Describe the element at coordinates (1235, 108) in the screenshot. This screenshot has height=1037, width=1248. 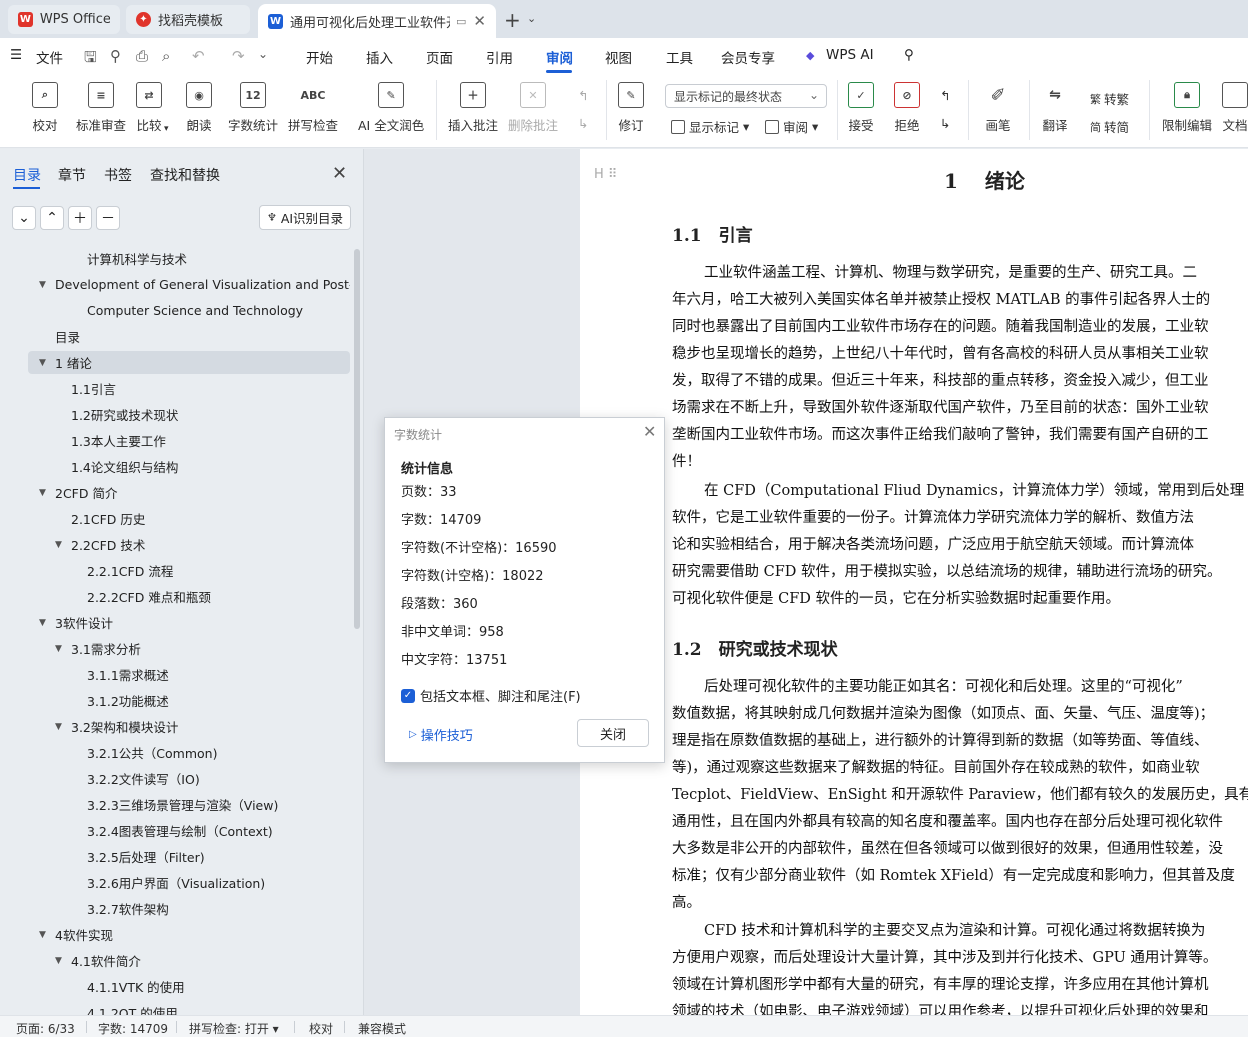
I see `document-rights-button: 文档` at that location.